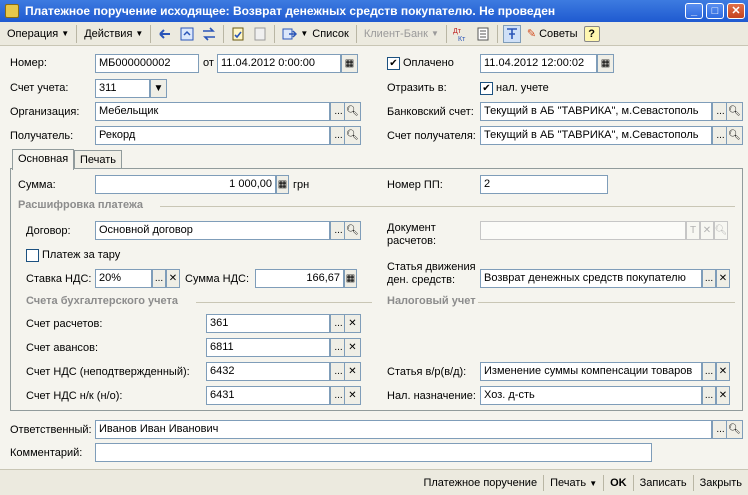 The width and height of the screenshot is (748, 495). What do you see at coordinates (122, 88) in the screenshot?
I see `account-select: 311` at bounding box center [122, 88].